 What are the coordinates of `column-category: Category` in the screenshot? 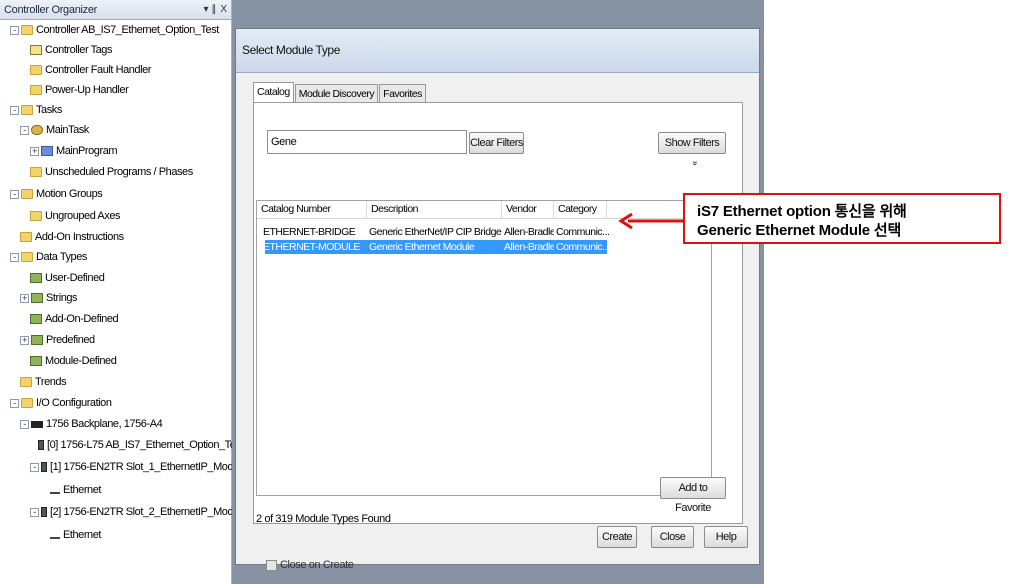 It's located at (580, 209).